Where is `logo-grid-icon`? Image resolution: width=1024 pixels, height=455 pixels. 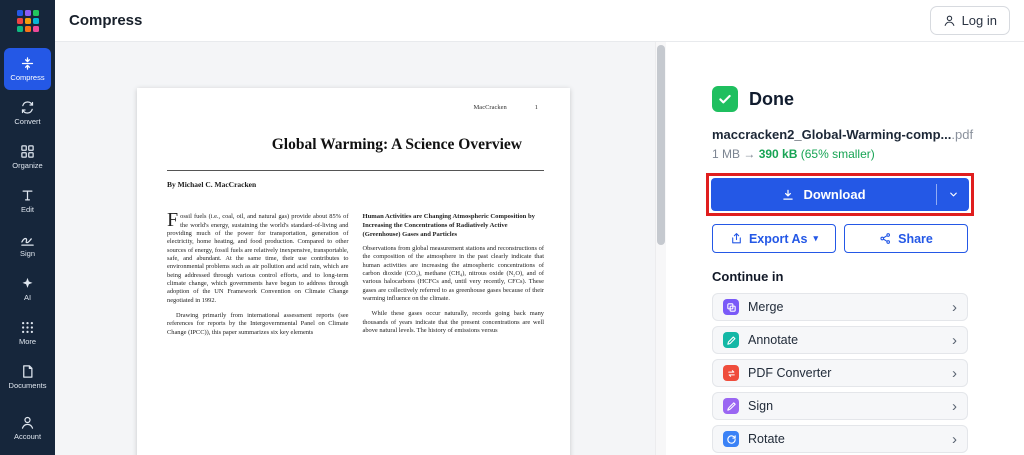
logo-grid-icon is located at coordinates (27, 20).